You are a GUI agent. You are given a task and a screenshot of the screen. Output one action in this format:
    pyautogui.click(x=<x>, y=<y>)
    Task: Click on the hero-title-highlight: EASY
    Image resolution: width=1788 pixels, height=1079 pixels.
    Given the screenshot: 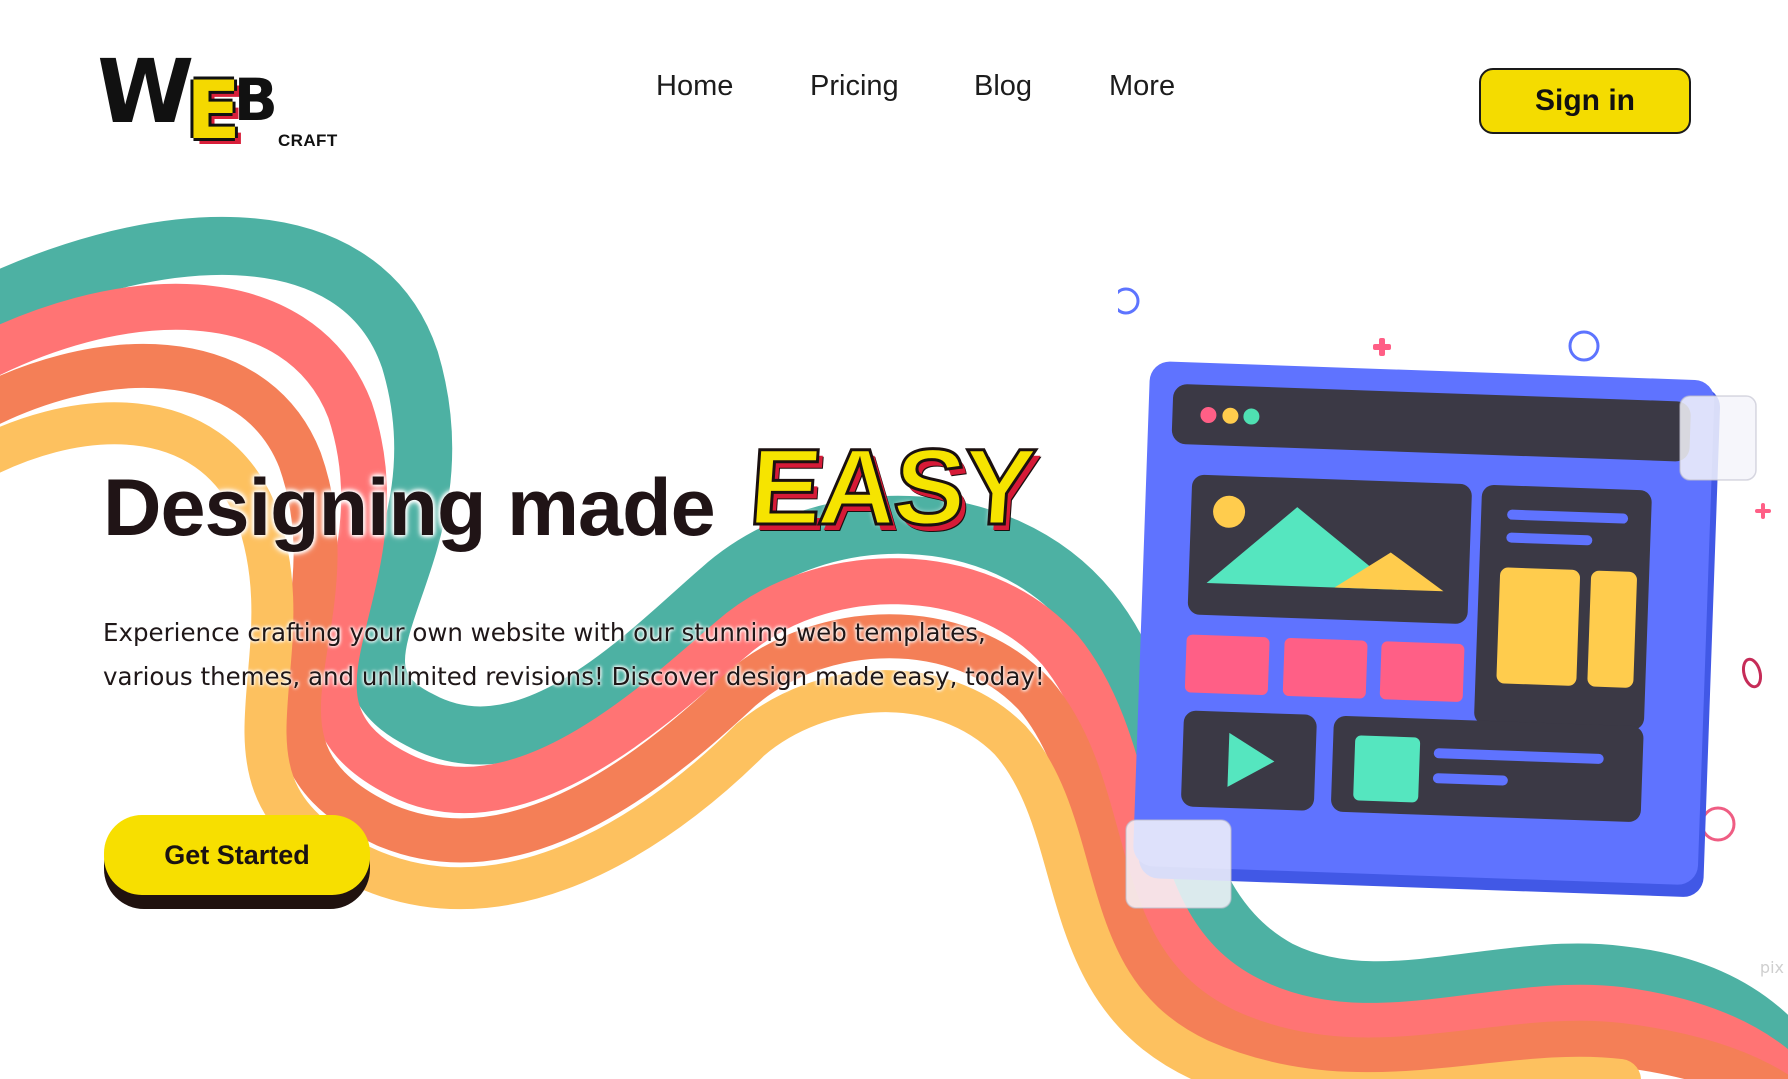 What is the action you would take?
    pyautogui.click(x=891, y=487)
    